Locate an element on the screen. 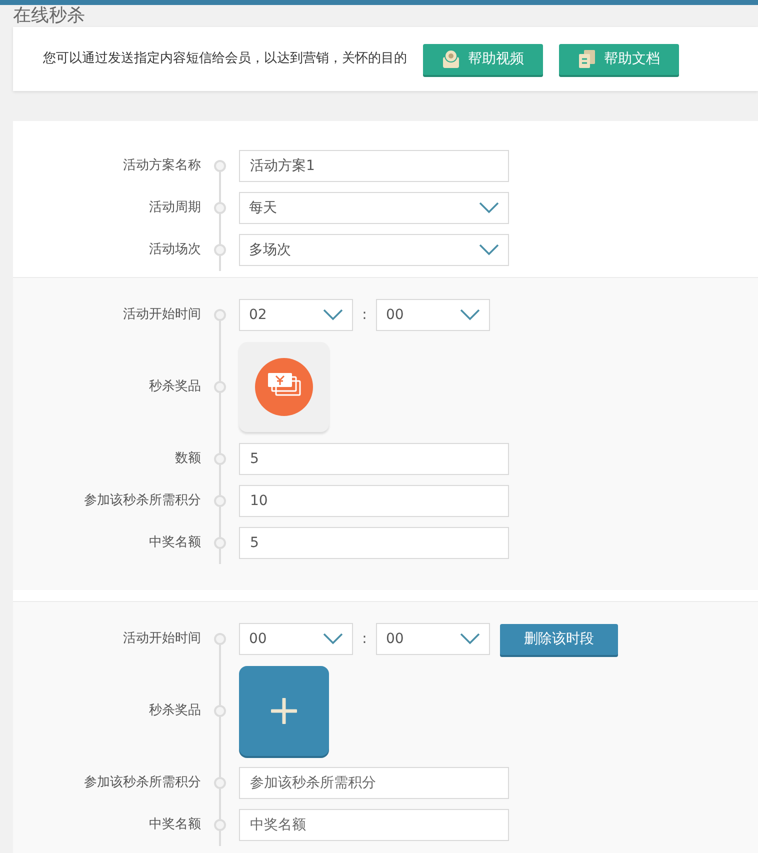  select-field: 多场次 is located at coordinates (374, 250).